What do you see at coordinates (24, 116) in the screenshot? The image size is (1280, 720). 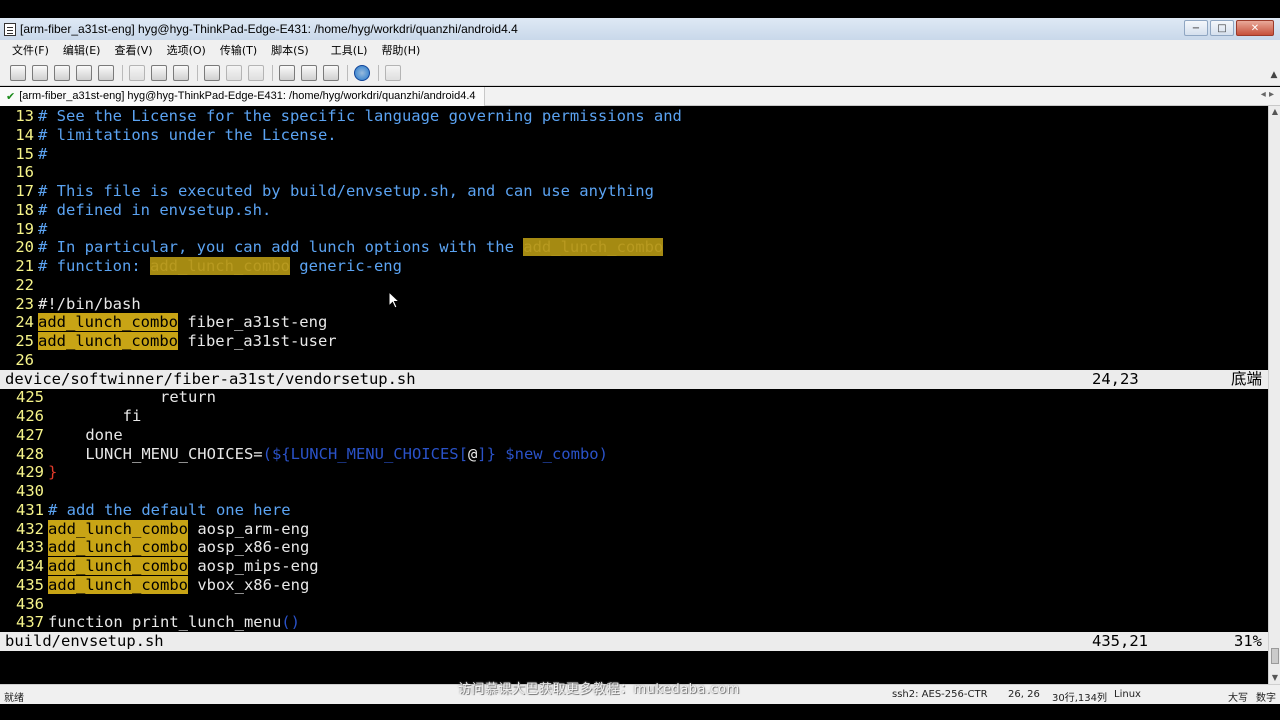 I see `line-number: 13` at bounding box center [24, 116].